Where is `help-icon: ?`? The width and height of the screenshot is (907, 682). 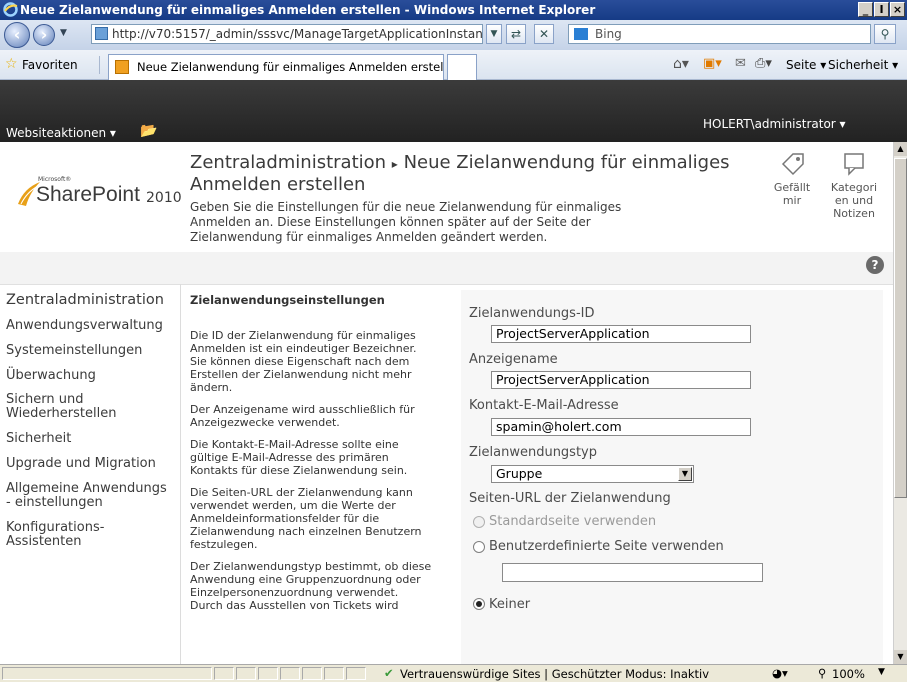 help-icon: ? is located at coordinates (875, 265).